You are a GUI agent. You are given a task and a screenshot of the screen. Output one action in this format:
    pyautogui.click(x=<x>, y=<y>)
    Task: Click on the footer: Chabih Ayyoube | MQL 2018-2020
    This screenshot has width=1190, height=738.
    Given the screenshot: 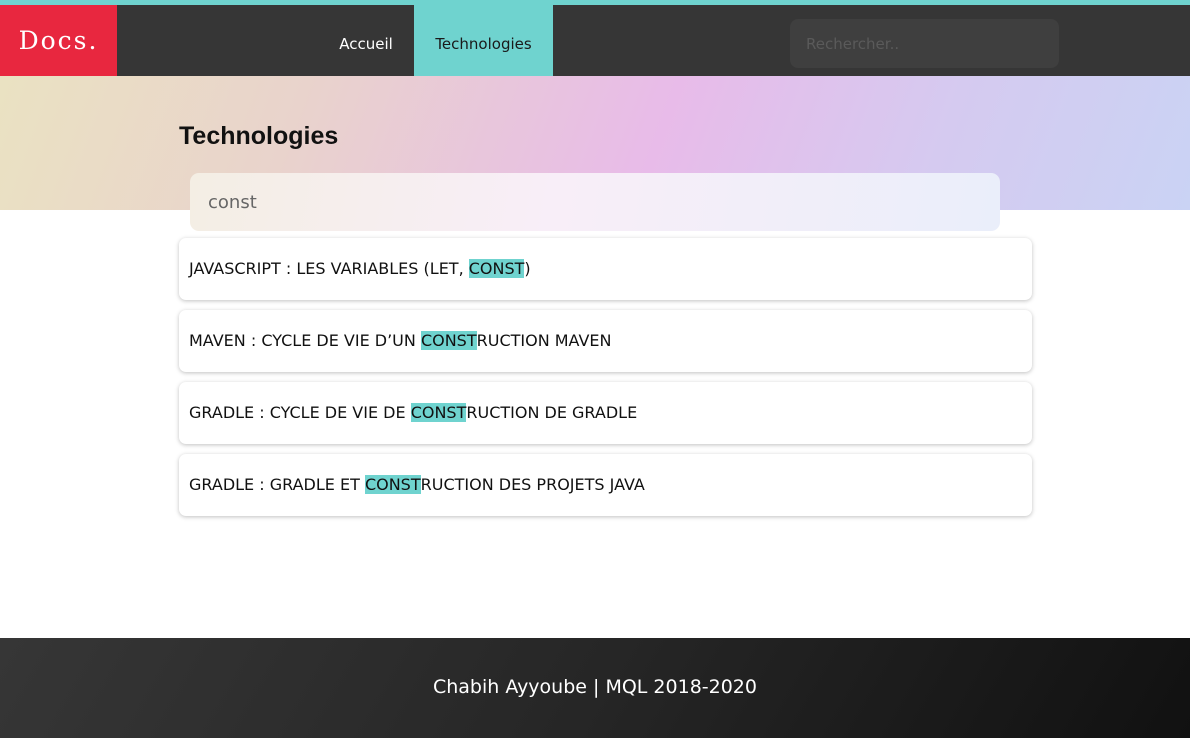 What is the action you would take?
    pyautogui.click(x=595, y=688)
    